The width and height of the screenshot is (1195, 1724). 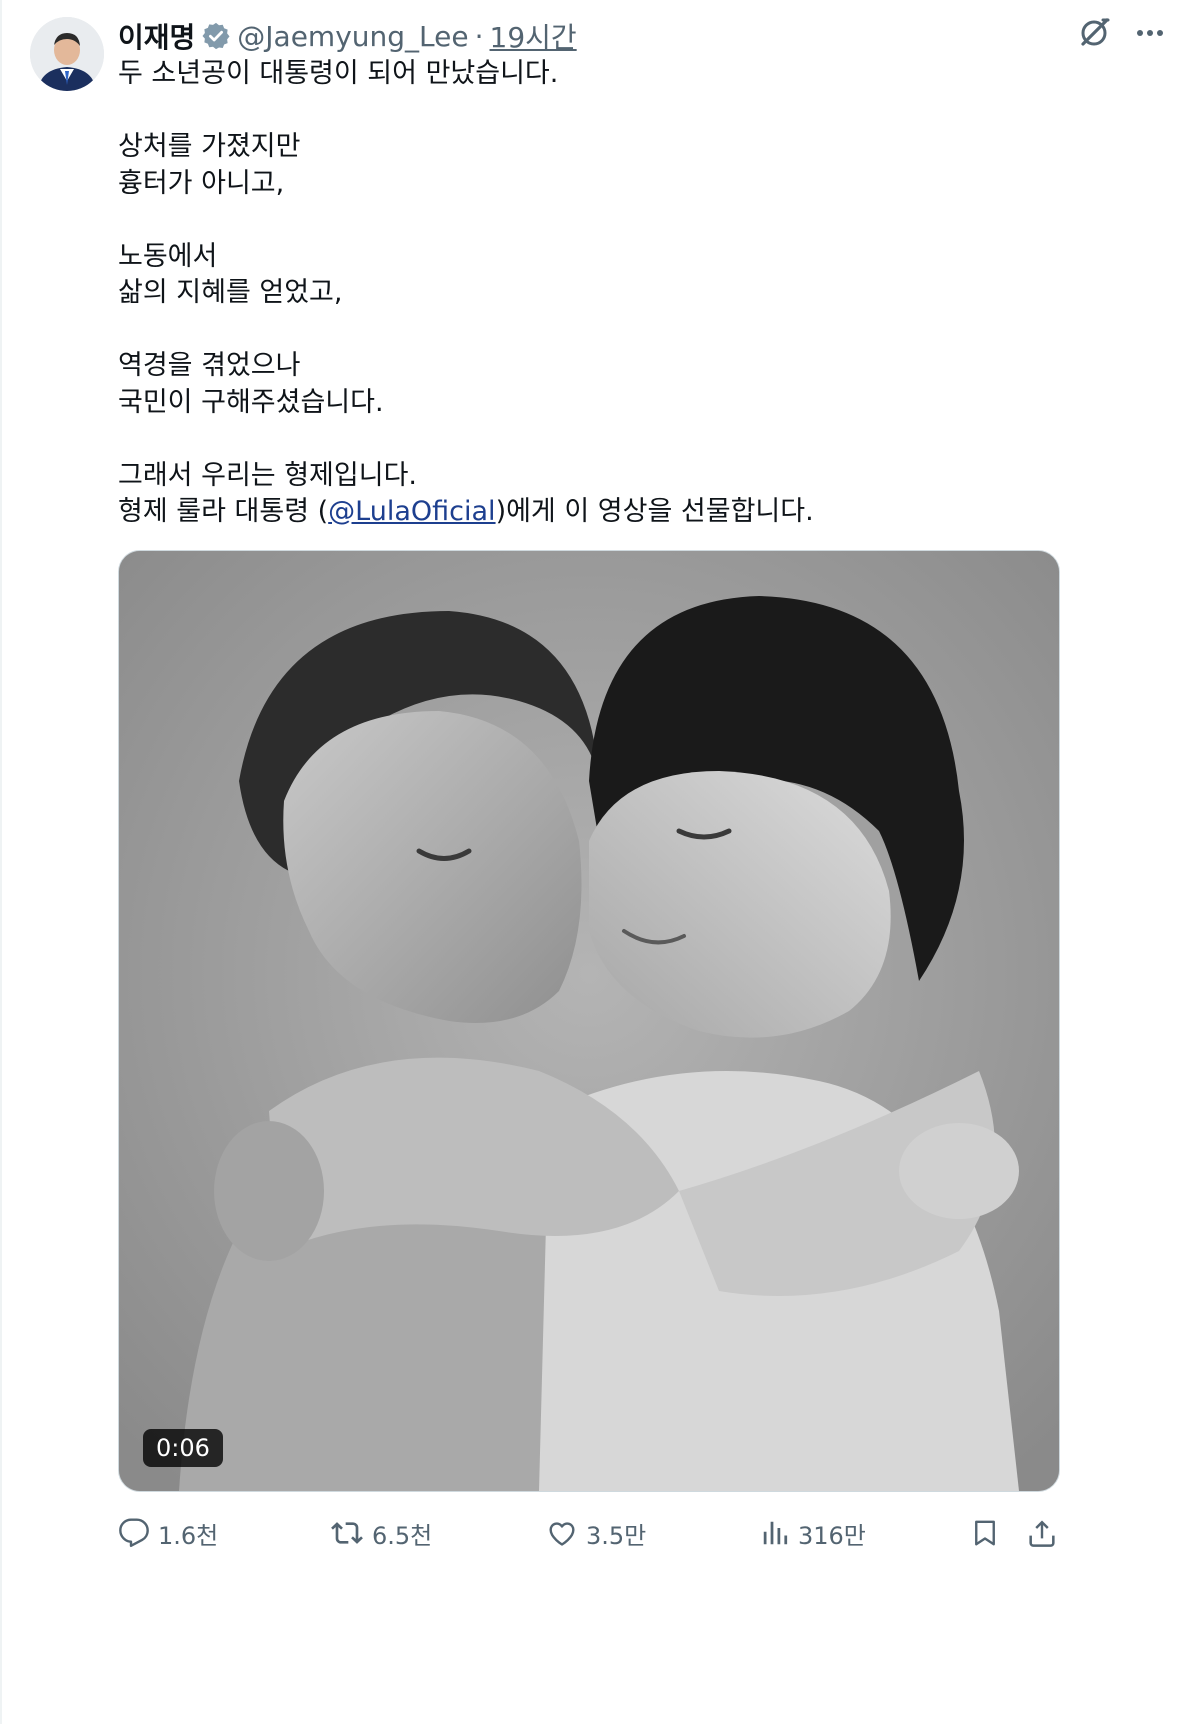 I want to click on display-name: 이재명, so click(x=156, y=36).